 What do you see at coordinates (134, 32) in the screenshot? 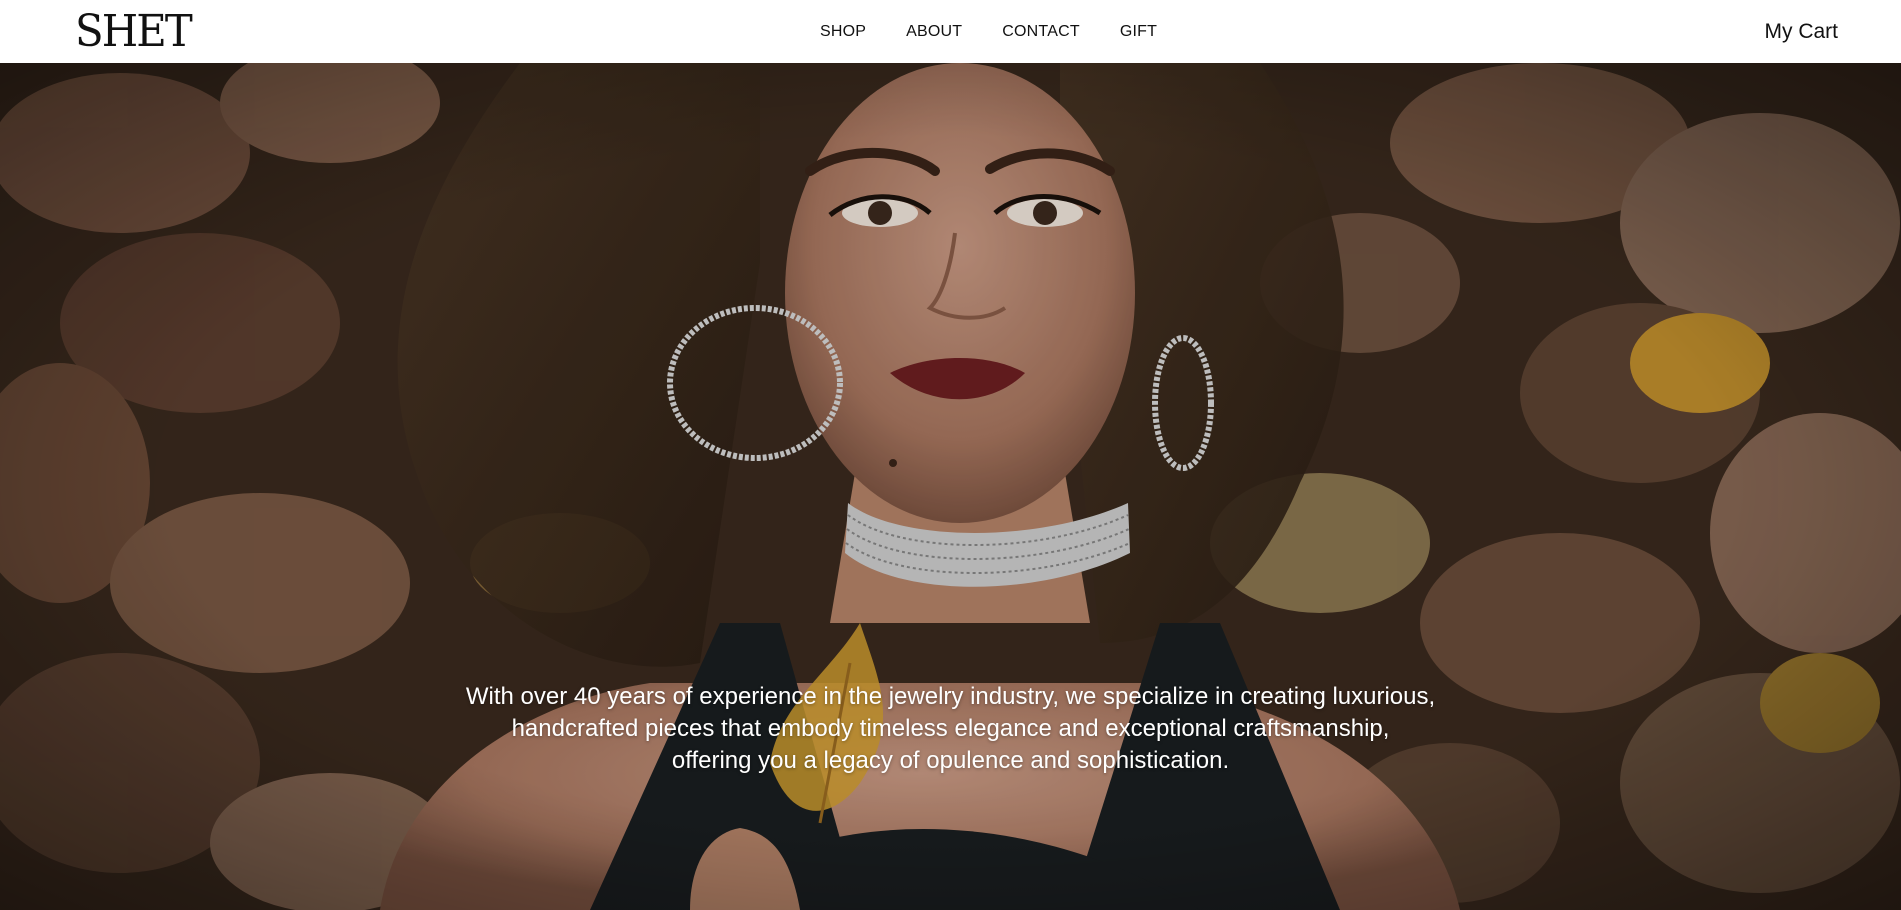
I see `brand-logo: SHET` at bounding box center [134, 32].